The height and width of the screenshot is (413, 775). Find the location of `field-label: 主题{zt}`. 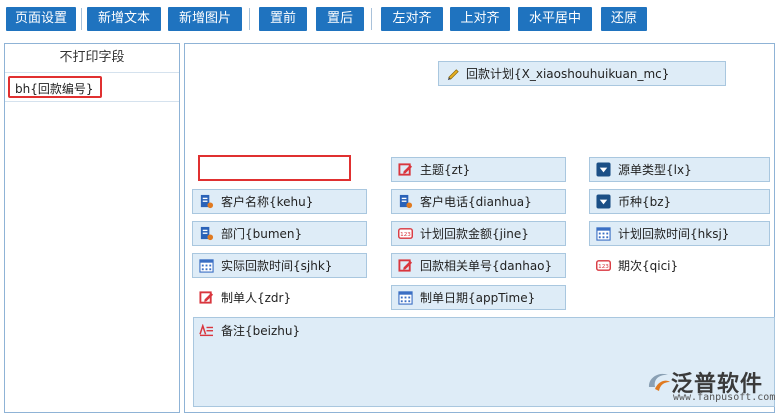

field-label: 主题{zt} is located at coordinates (445, 170).